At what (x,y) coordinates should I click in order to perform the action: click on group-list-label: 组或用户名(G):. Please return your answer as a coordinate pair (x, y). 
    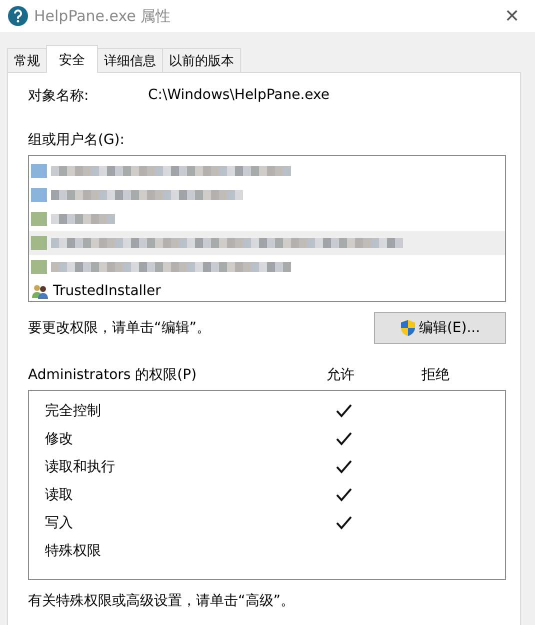
    Looking at the image, I should click on (77, 140).